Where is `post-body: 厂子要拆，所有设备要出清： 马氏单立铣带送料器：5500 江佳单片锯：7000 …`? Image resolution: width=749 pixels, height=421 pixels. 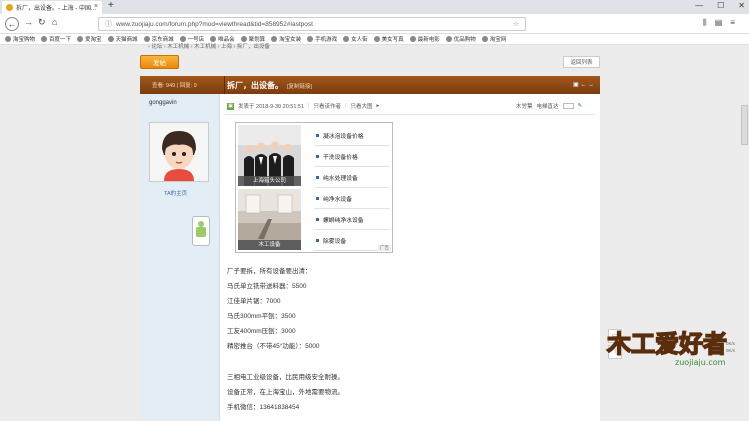
post-body: 厂子要拆，所有设备要出清： 马氏单立铣带送料器：5500 江佳单片锯：7000 … is located at coordinates (285, 339).